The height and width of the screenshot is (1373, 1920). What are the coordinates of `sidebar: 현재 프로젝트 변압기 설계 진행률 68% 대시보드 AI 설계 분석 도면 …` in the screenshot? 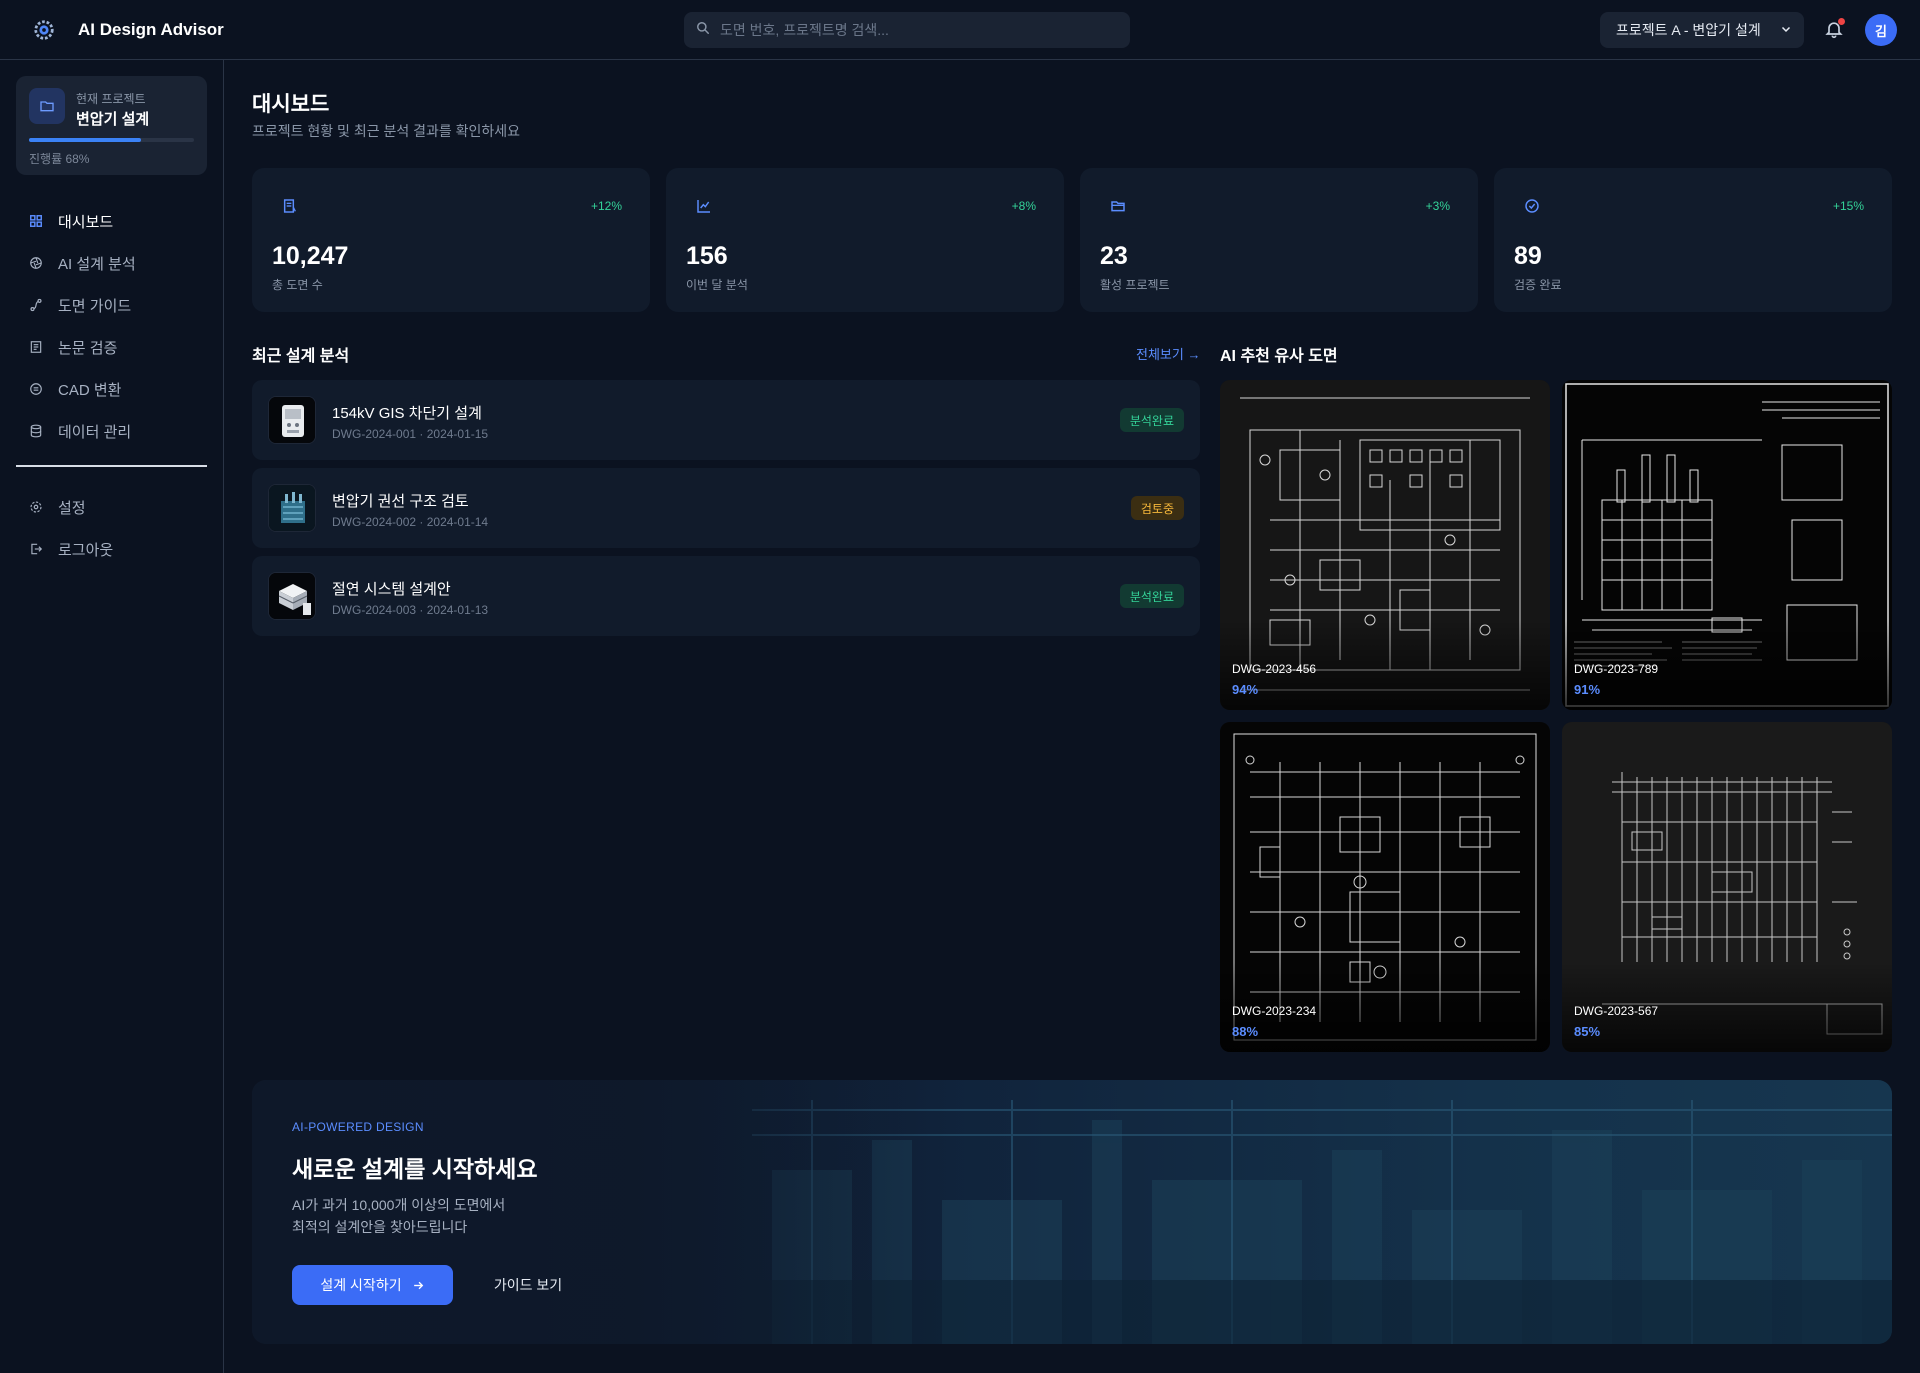 It's located at (112, 716).